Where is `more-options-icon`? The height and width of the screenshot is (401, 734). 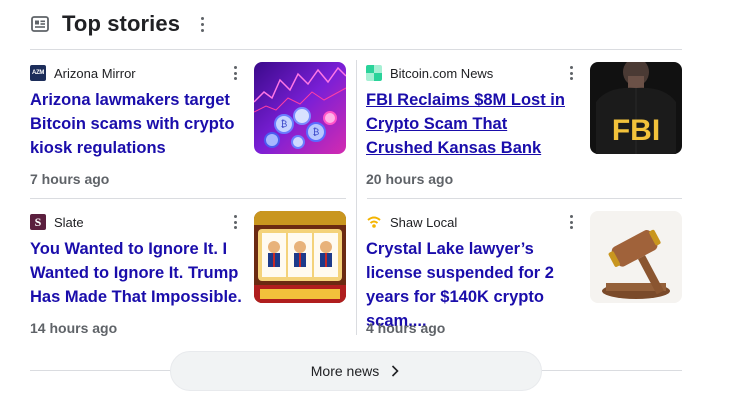
more-options-icon is located at coordinates (202, 24).